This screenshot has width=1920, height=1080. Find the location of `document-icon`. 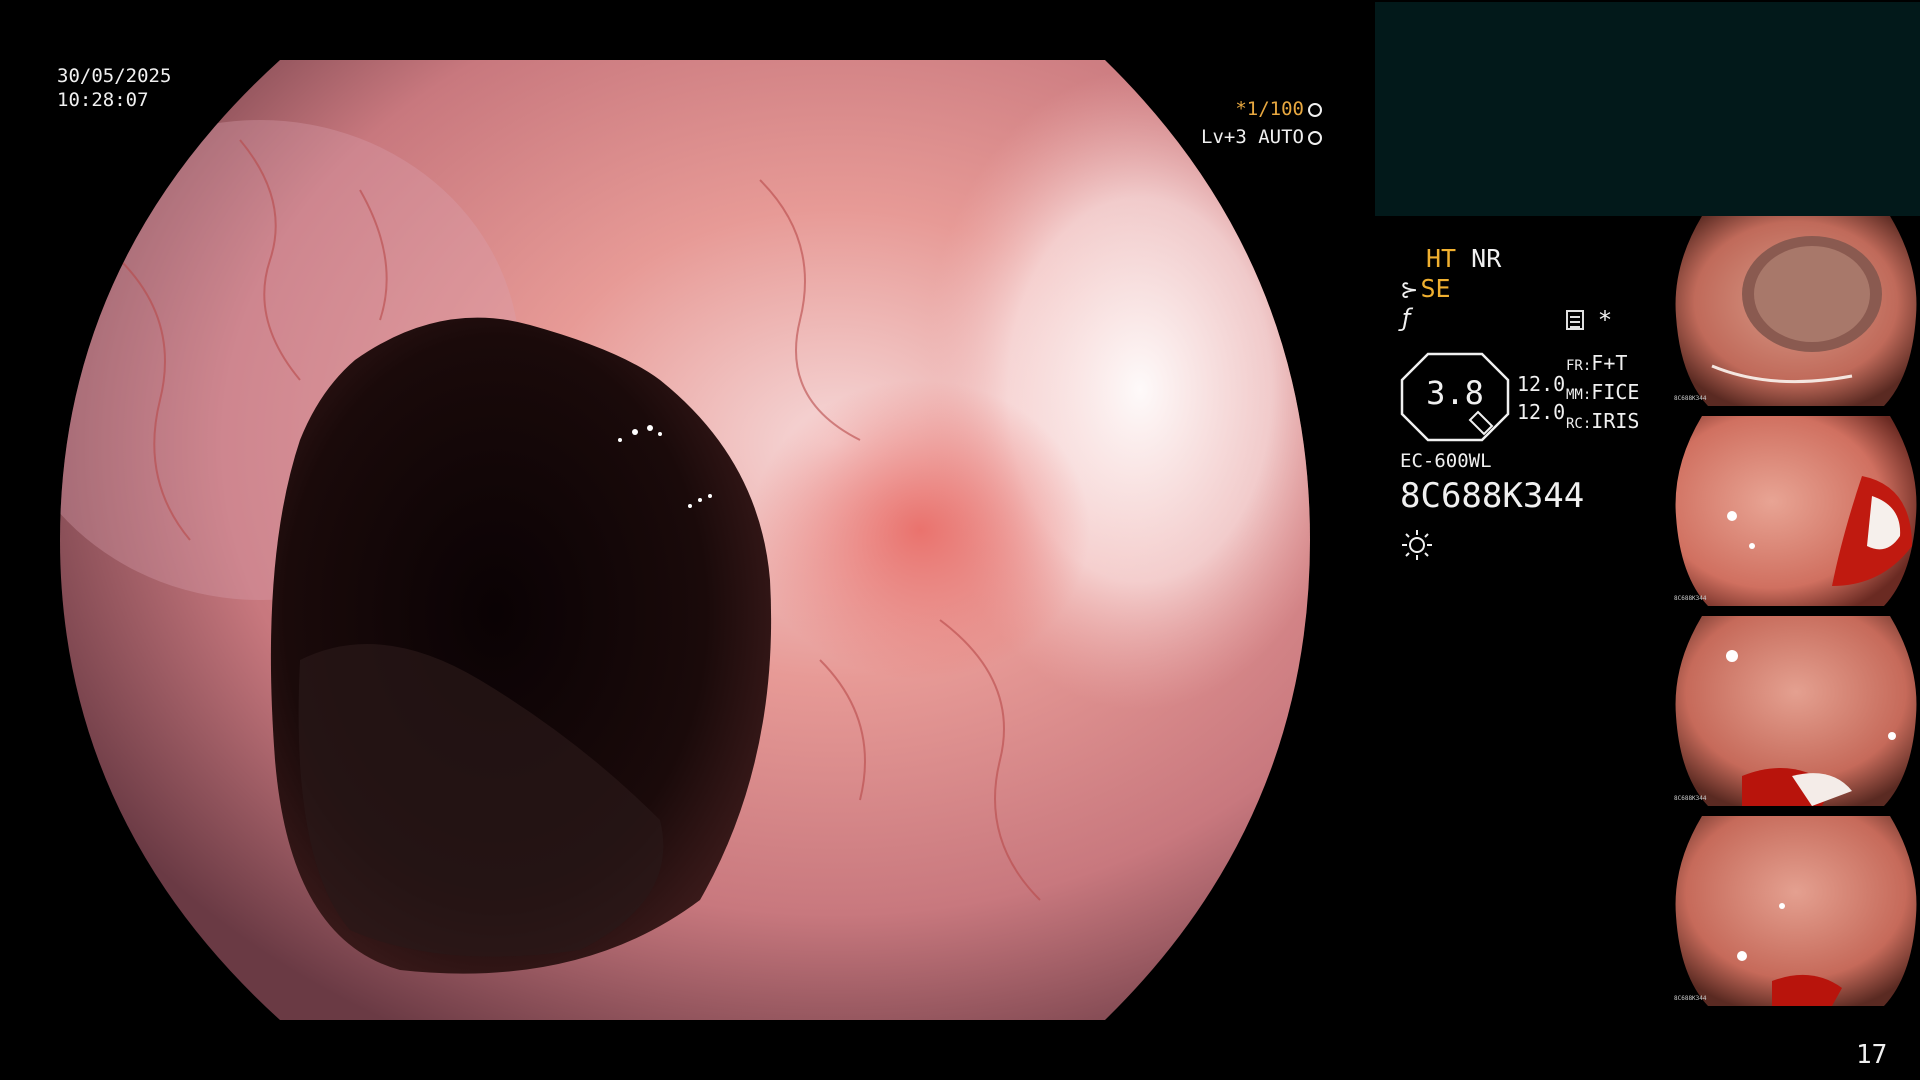

document-icon is located at coordinates (1575, 320).